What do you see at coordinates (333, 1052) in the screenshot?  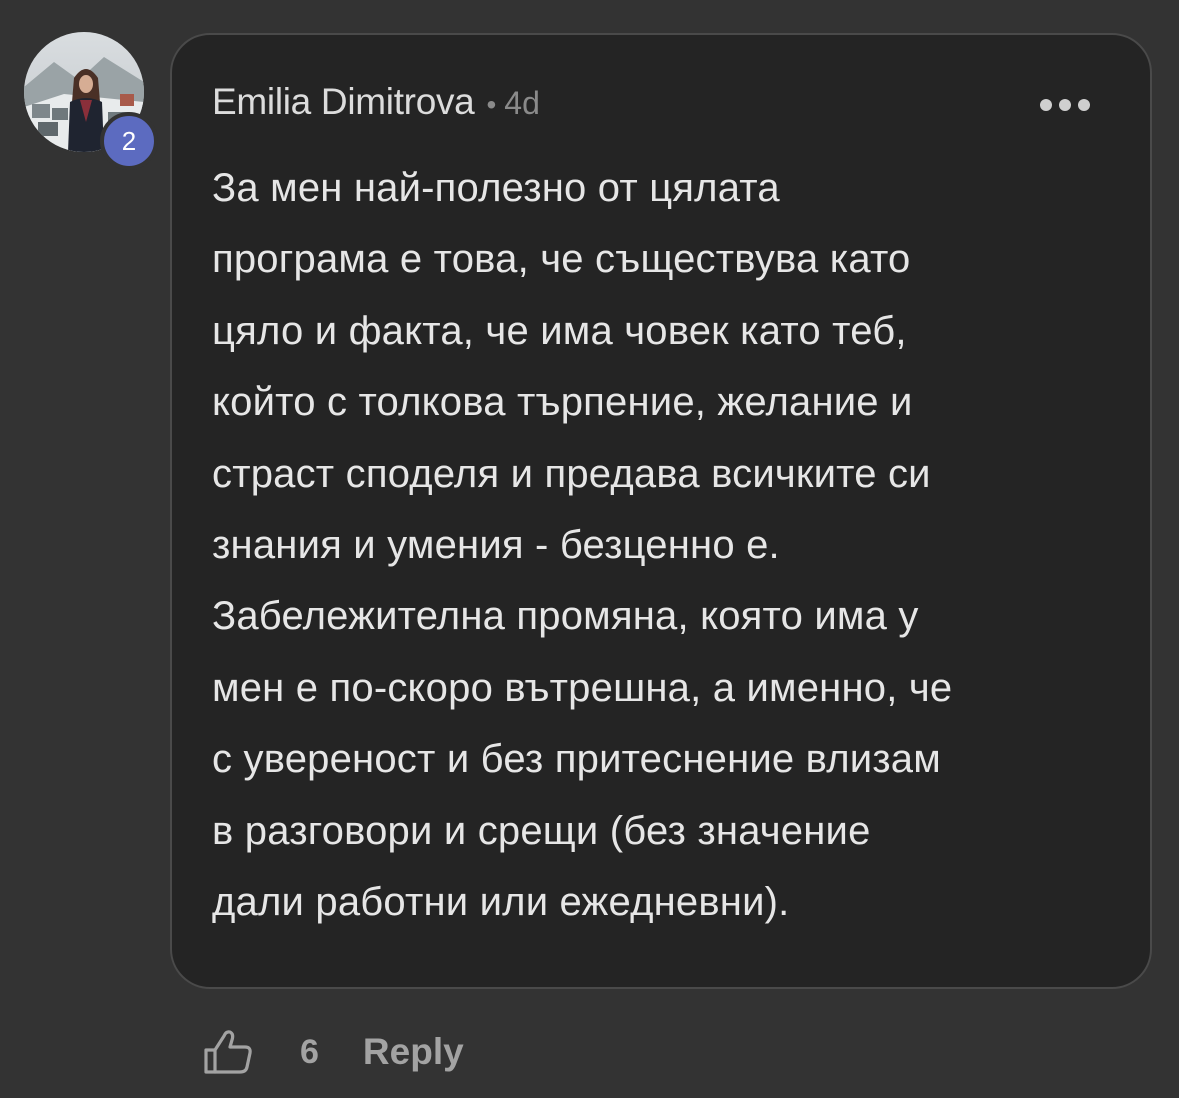 I see `comment-actions: 6 Reply` at bounding box center [333, 1052].